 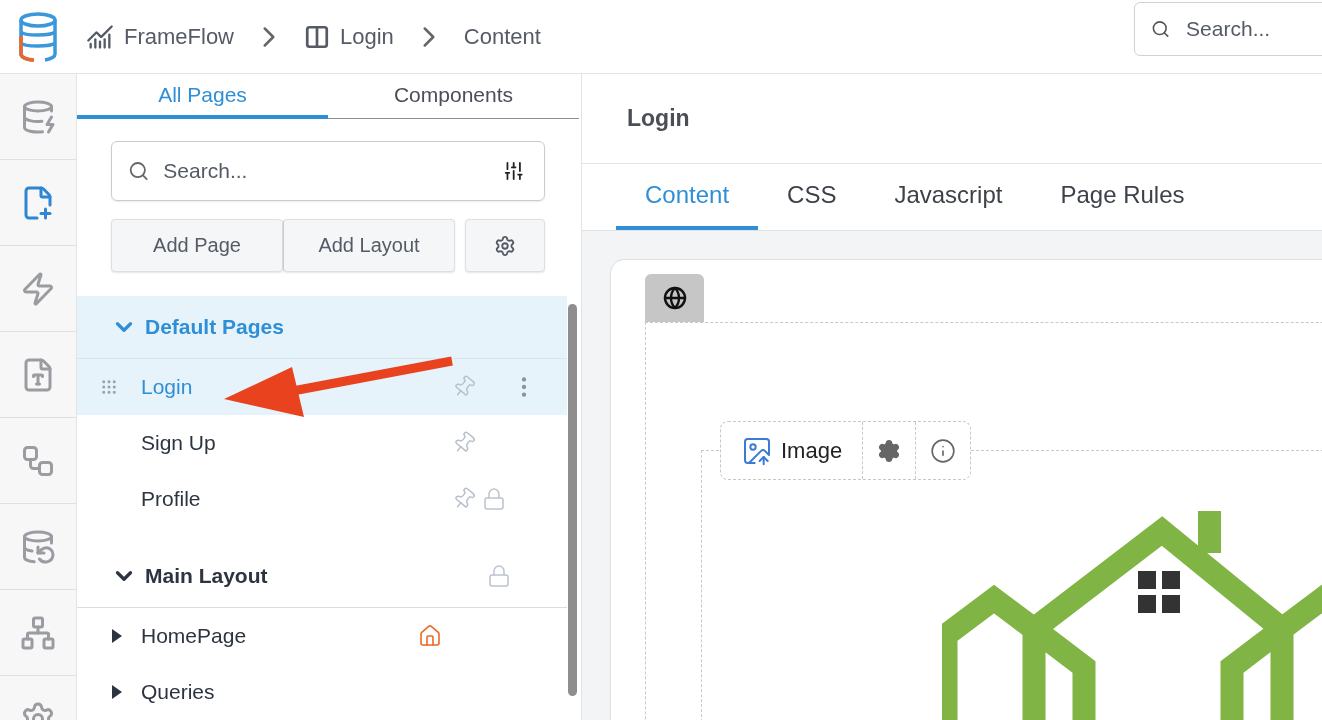 I want to click on breadcrumb-link: Login, so click(x=349, y=36).